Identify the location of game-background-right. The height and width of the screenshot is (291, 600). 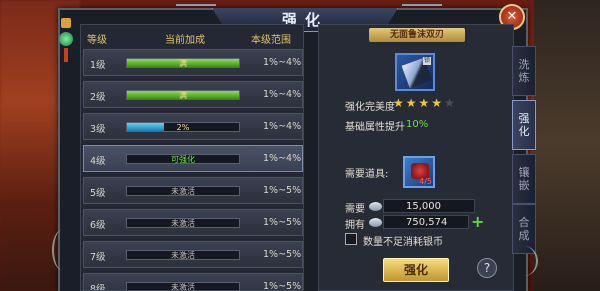
(567, 145).